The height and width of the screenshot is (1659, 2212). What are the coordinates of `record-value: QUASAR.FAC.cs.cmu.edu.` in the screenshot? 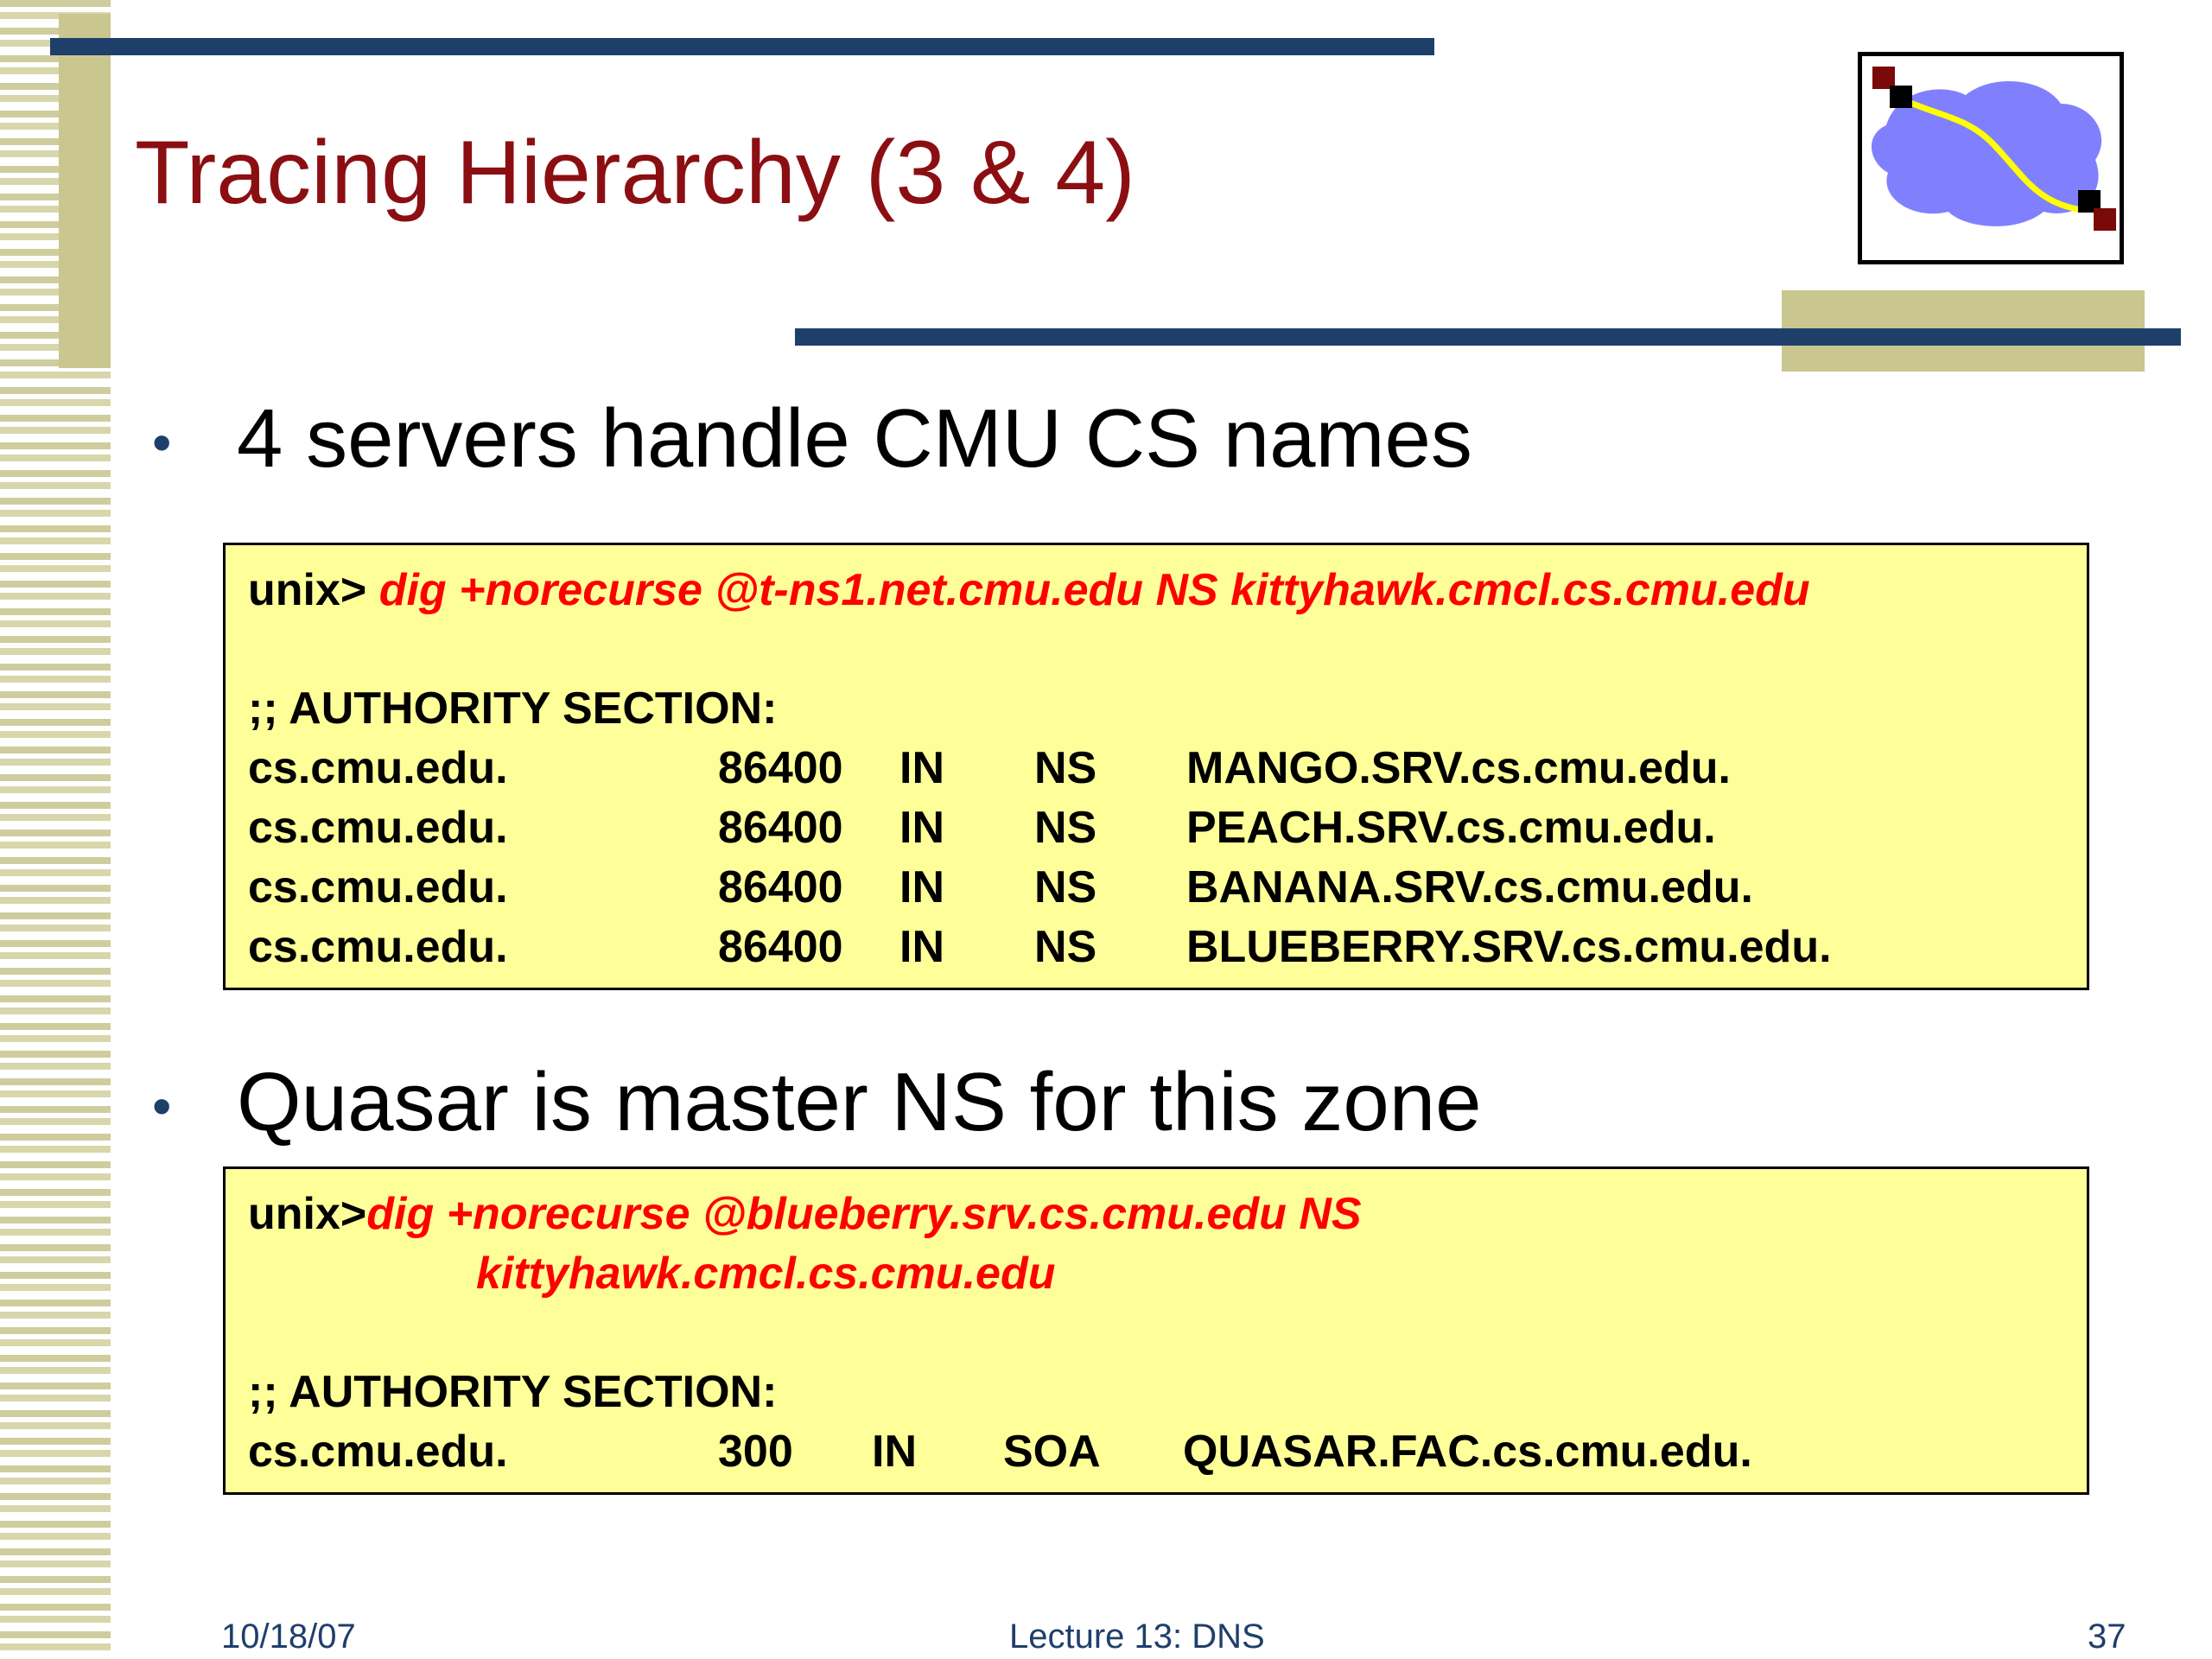 It's located at (1467, 1452).